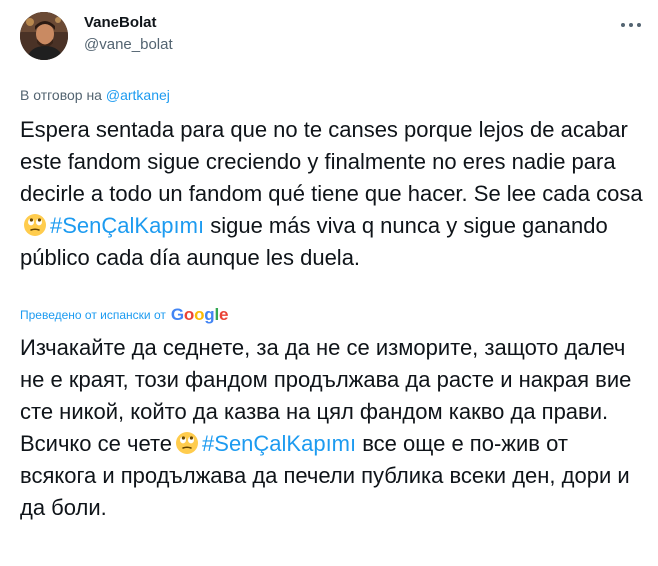  Describe the element at coordinates (128, 23) in the screenshot. I see `author-name: VaneBolat` at that location.